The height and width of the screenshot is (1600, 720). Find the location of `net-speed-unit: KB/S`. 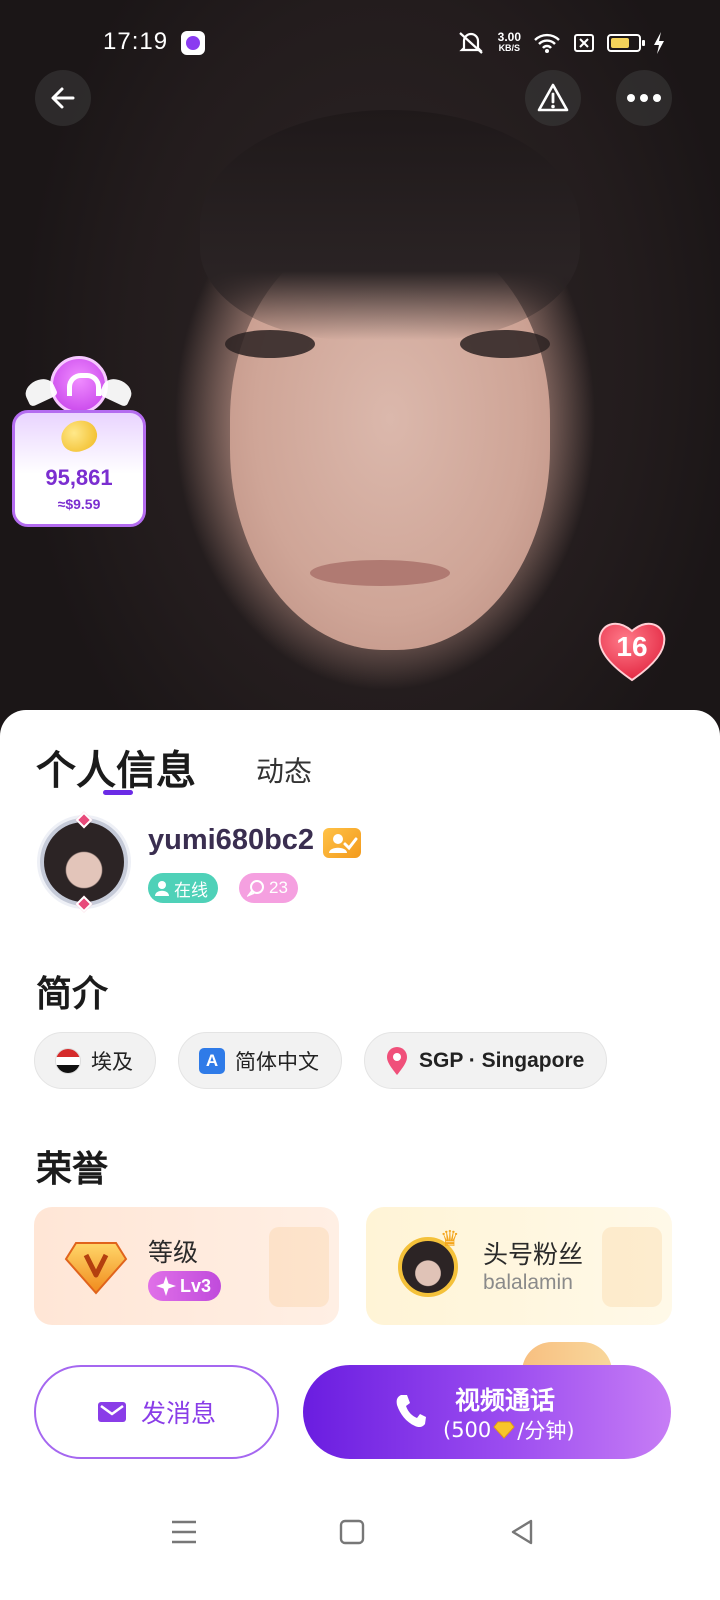

net-speed-unit: KB/S is located at coordinates (509, 48).